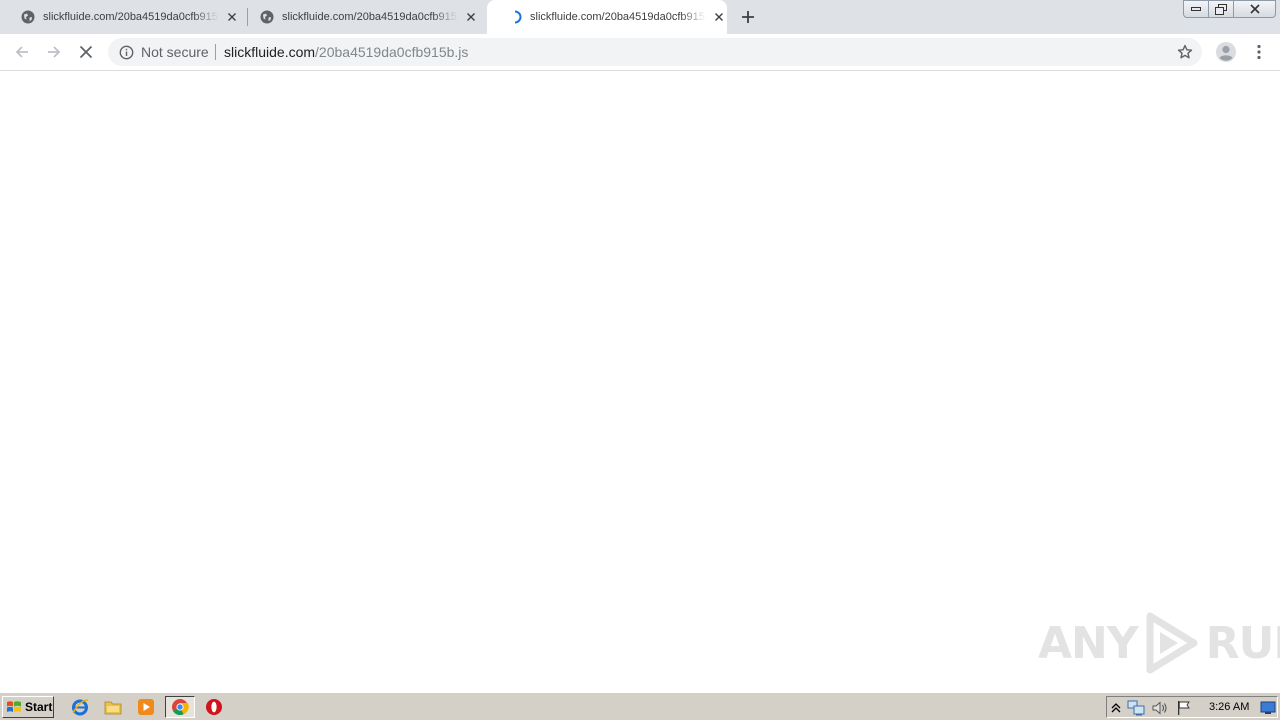 Image resolution: width=1280 pixels, height=720 pixels. I want to click on tab-1: slickfluide.com/20ba4519da0cfb915b.js, so click(120, 17).